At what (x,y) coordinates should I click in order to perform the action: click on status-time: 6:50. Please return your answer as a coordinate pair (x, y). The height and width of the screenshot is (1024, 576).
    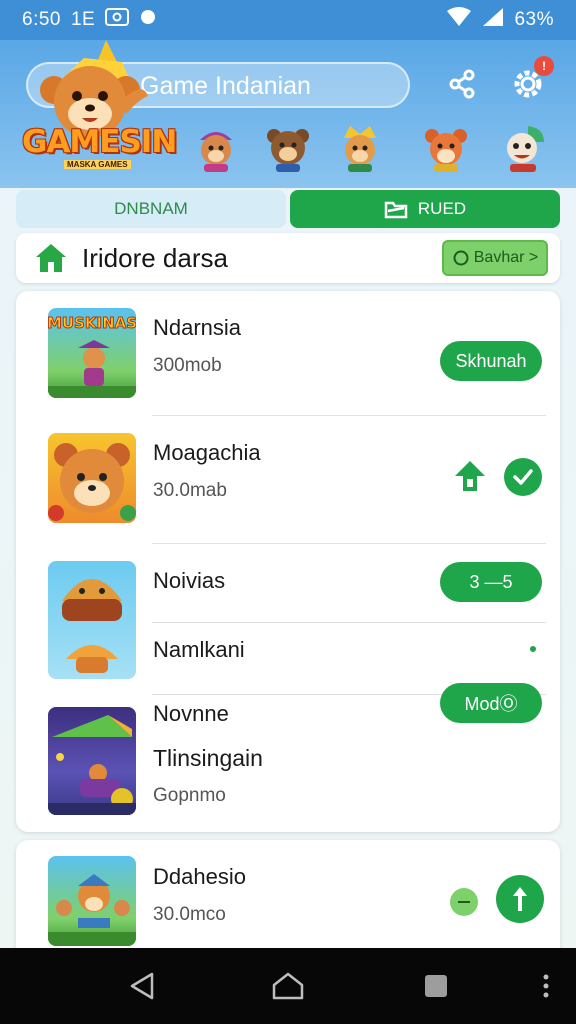
    Looking at the image, I should click on (41, 19).